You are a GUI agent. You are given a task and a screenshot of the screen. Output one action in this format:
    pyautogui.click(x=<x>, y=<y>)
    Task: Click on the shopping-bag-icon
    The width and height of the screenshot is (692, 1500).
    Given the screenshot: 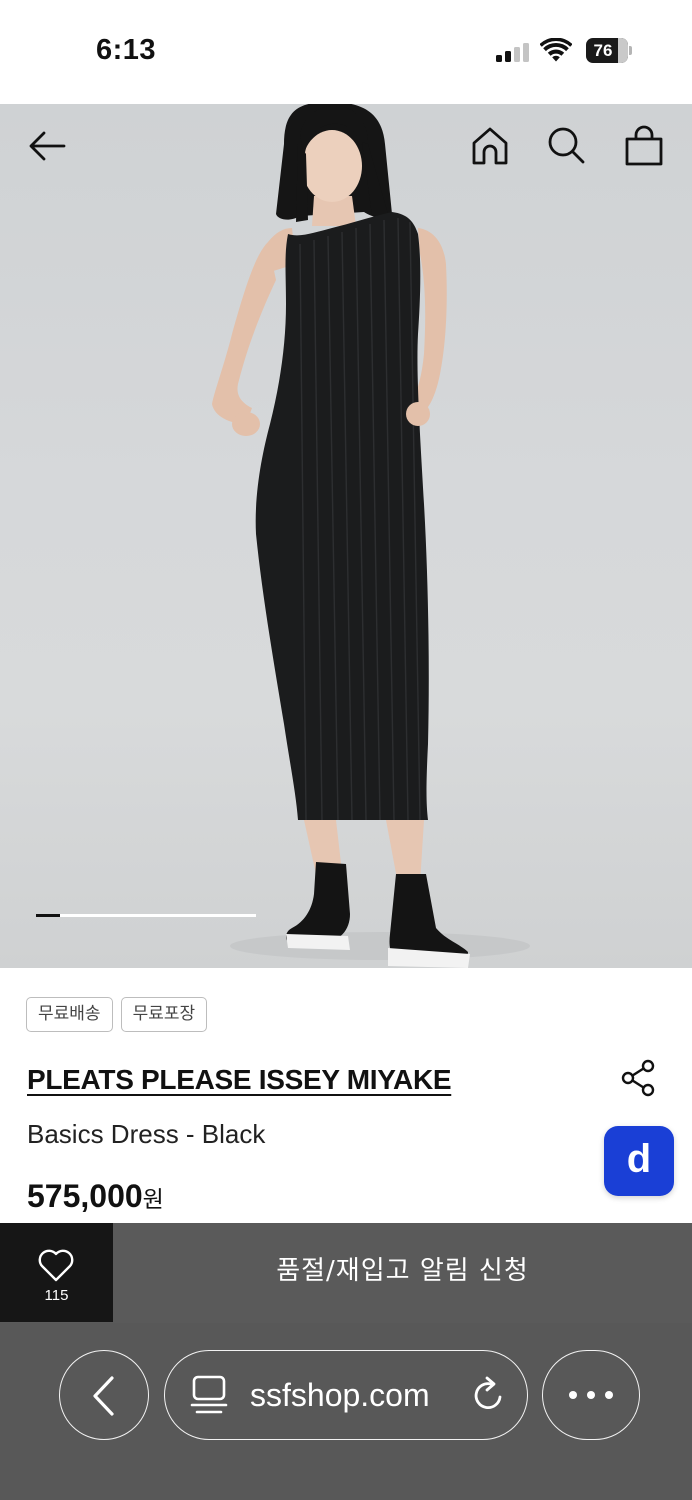 What is the action you would take?
    pyautogui.click(x=644, y=146)
    